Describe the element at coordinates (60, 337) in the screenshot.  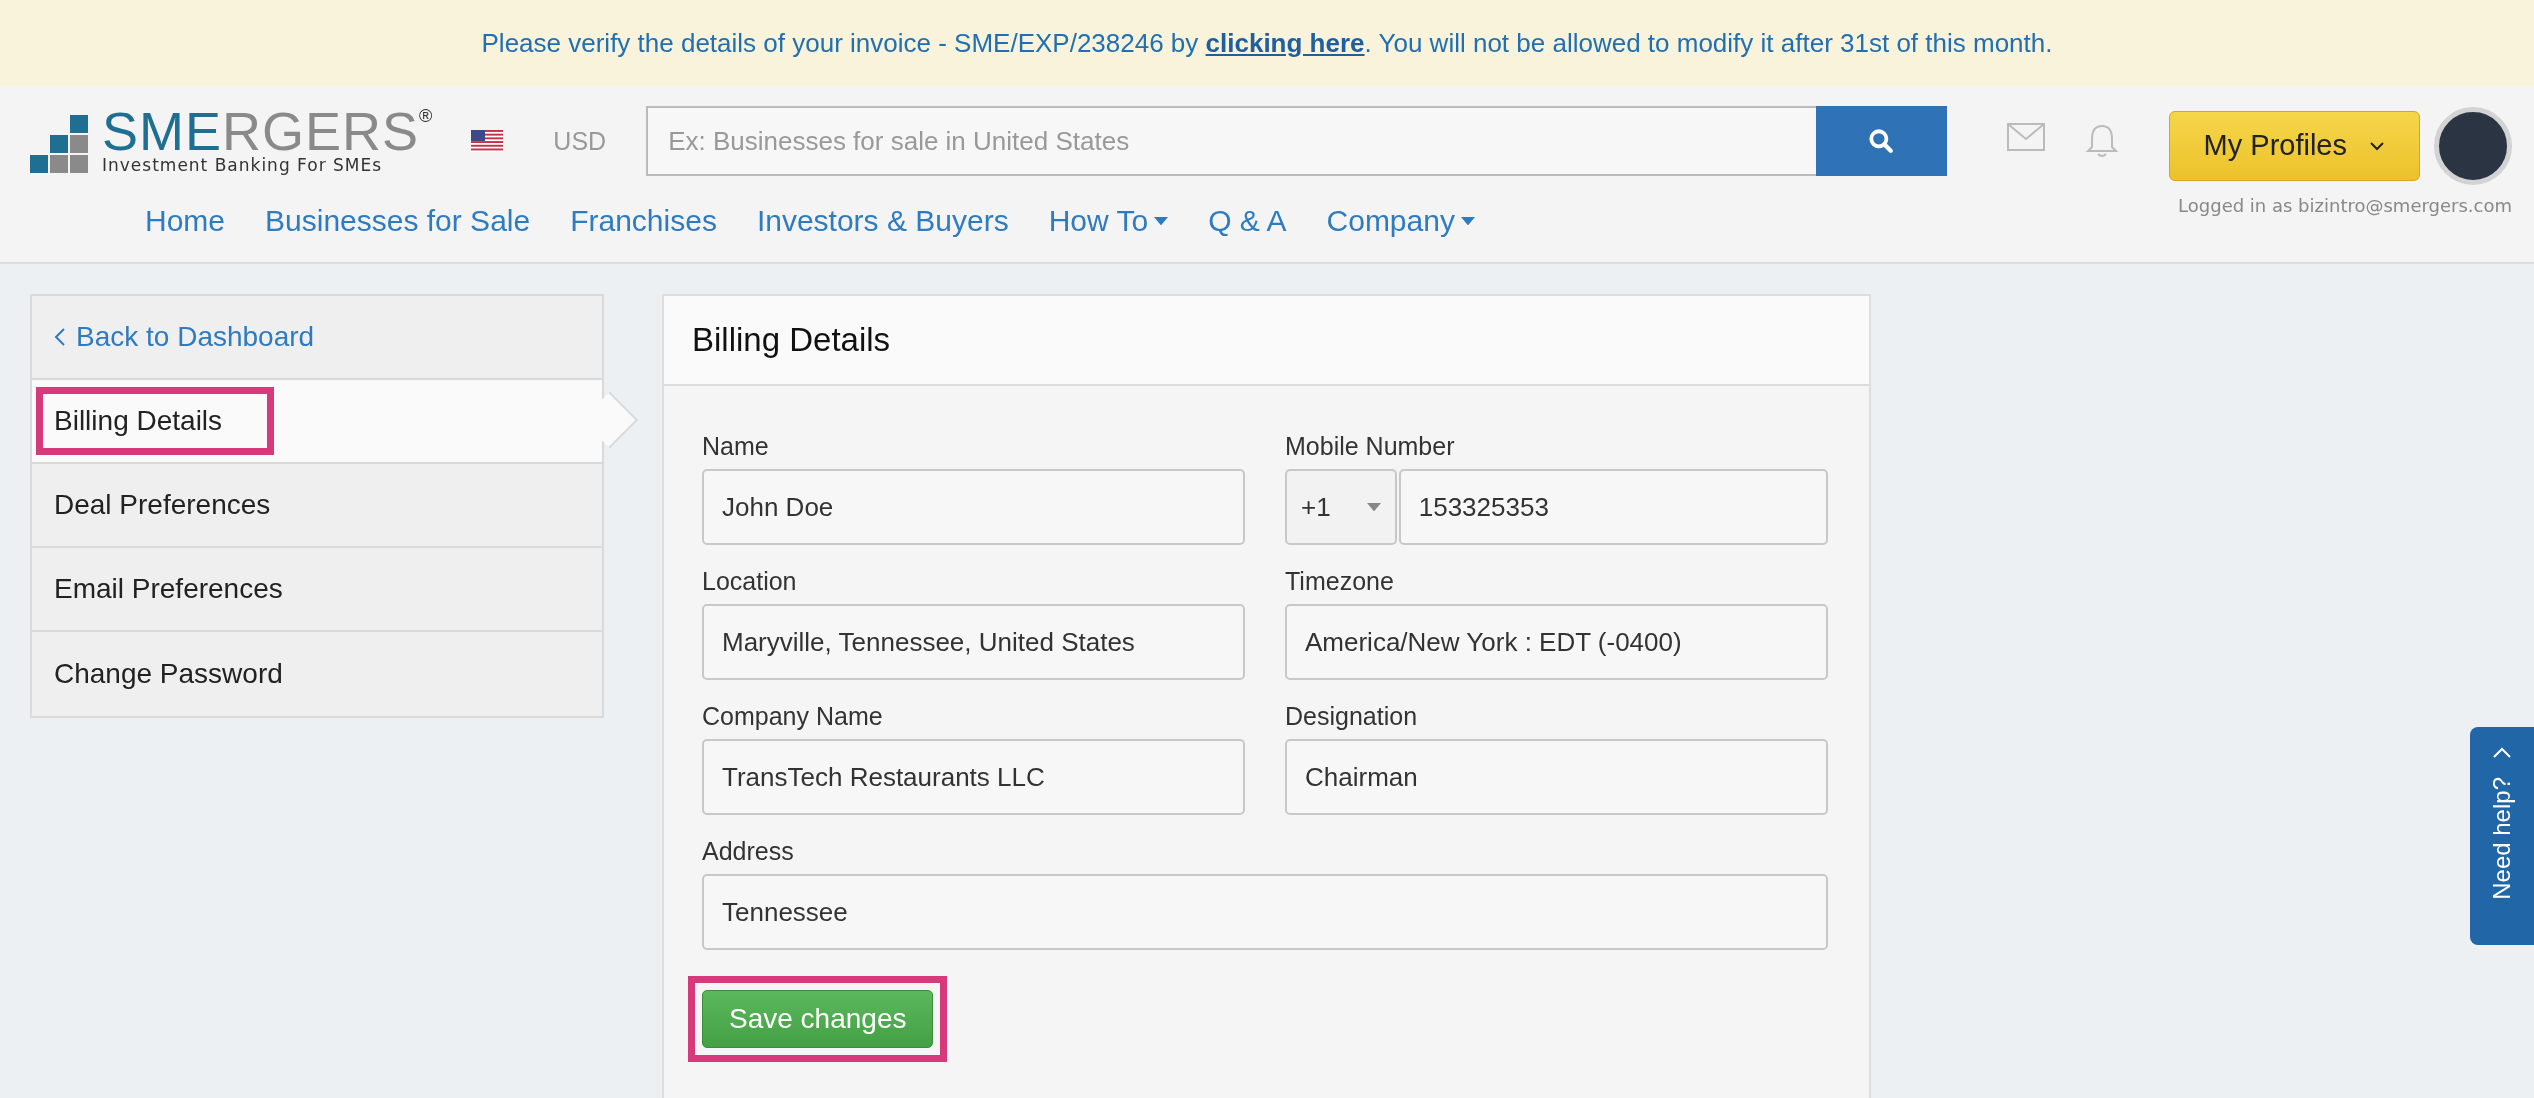
I see `chevron-left-icon` at that location.